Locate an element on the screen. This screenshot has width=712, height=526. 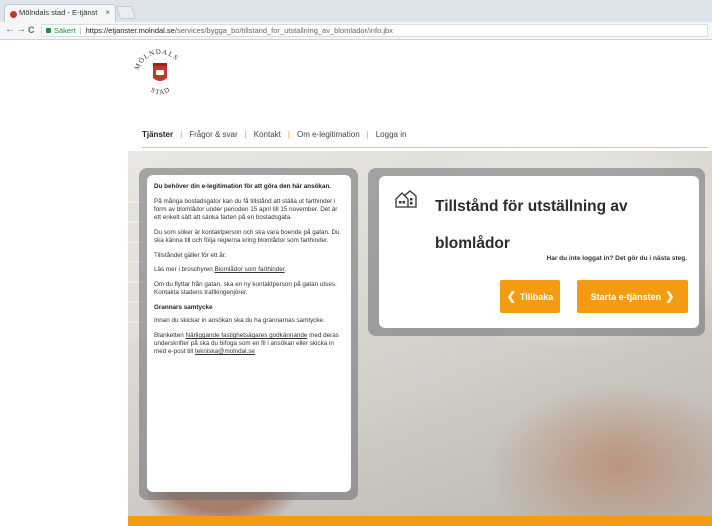
new-tab-button is located at coordinates (126, 12).